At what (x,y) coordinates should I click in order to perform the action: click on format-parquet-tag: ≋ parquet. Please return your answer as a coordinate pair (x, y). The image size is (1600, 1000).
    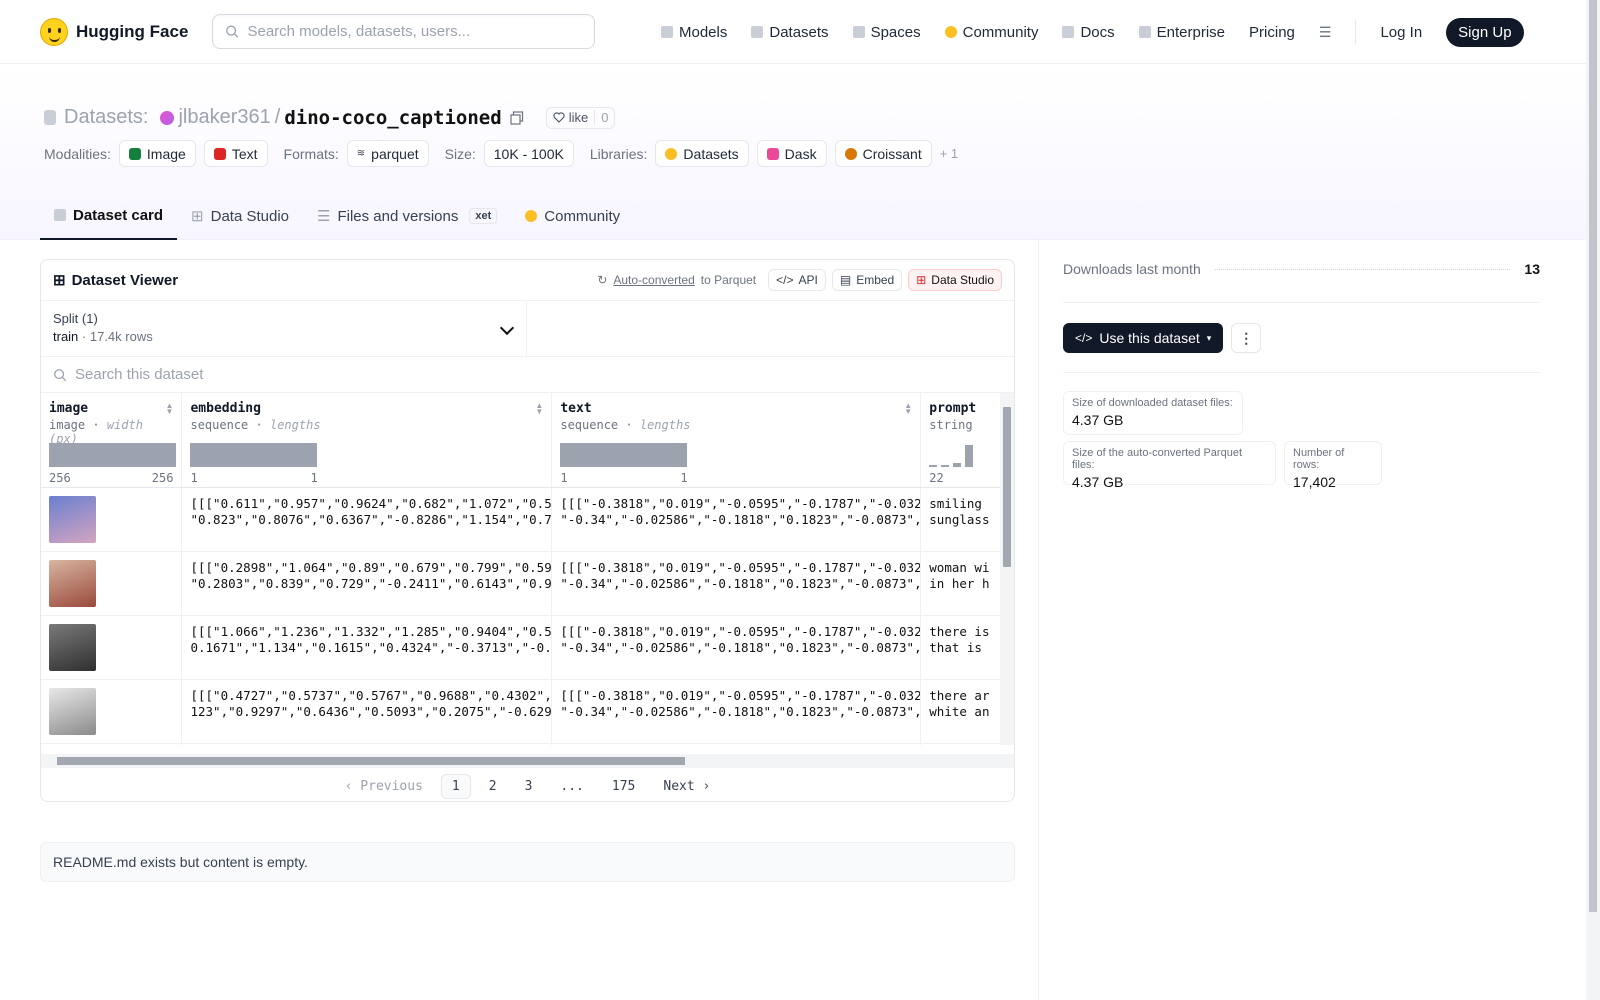
    Looking at the image, I should click on (387, 153).